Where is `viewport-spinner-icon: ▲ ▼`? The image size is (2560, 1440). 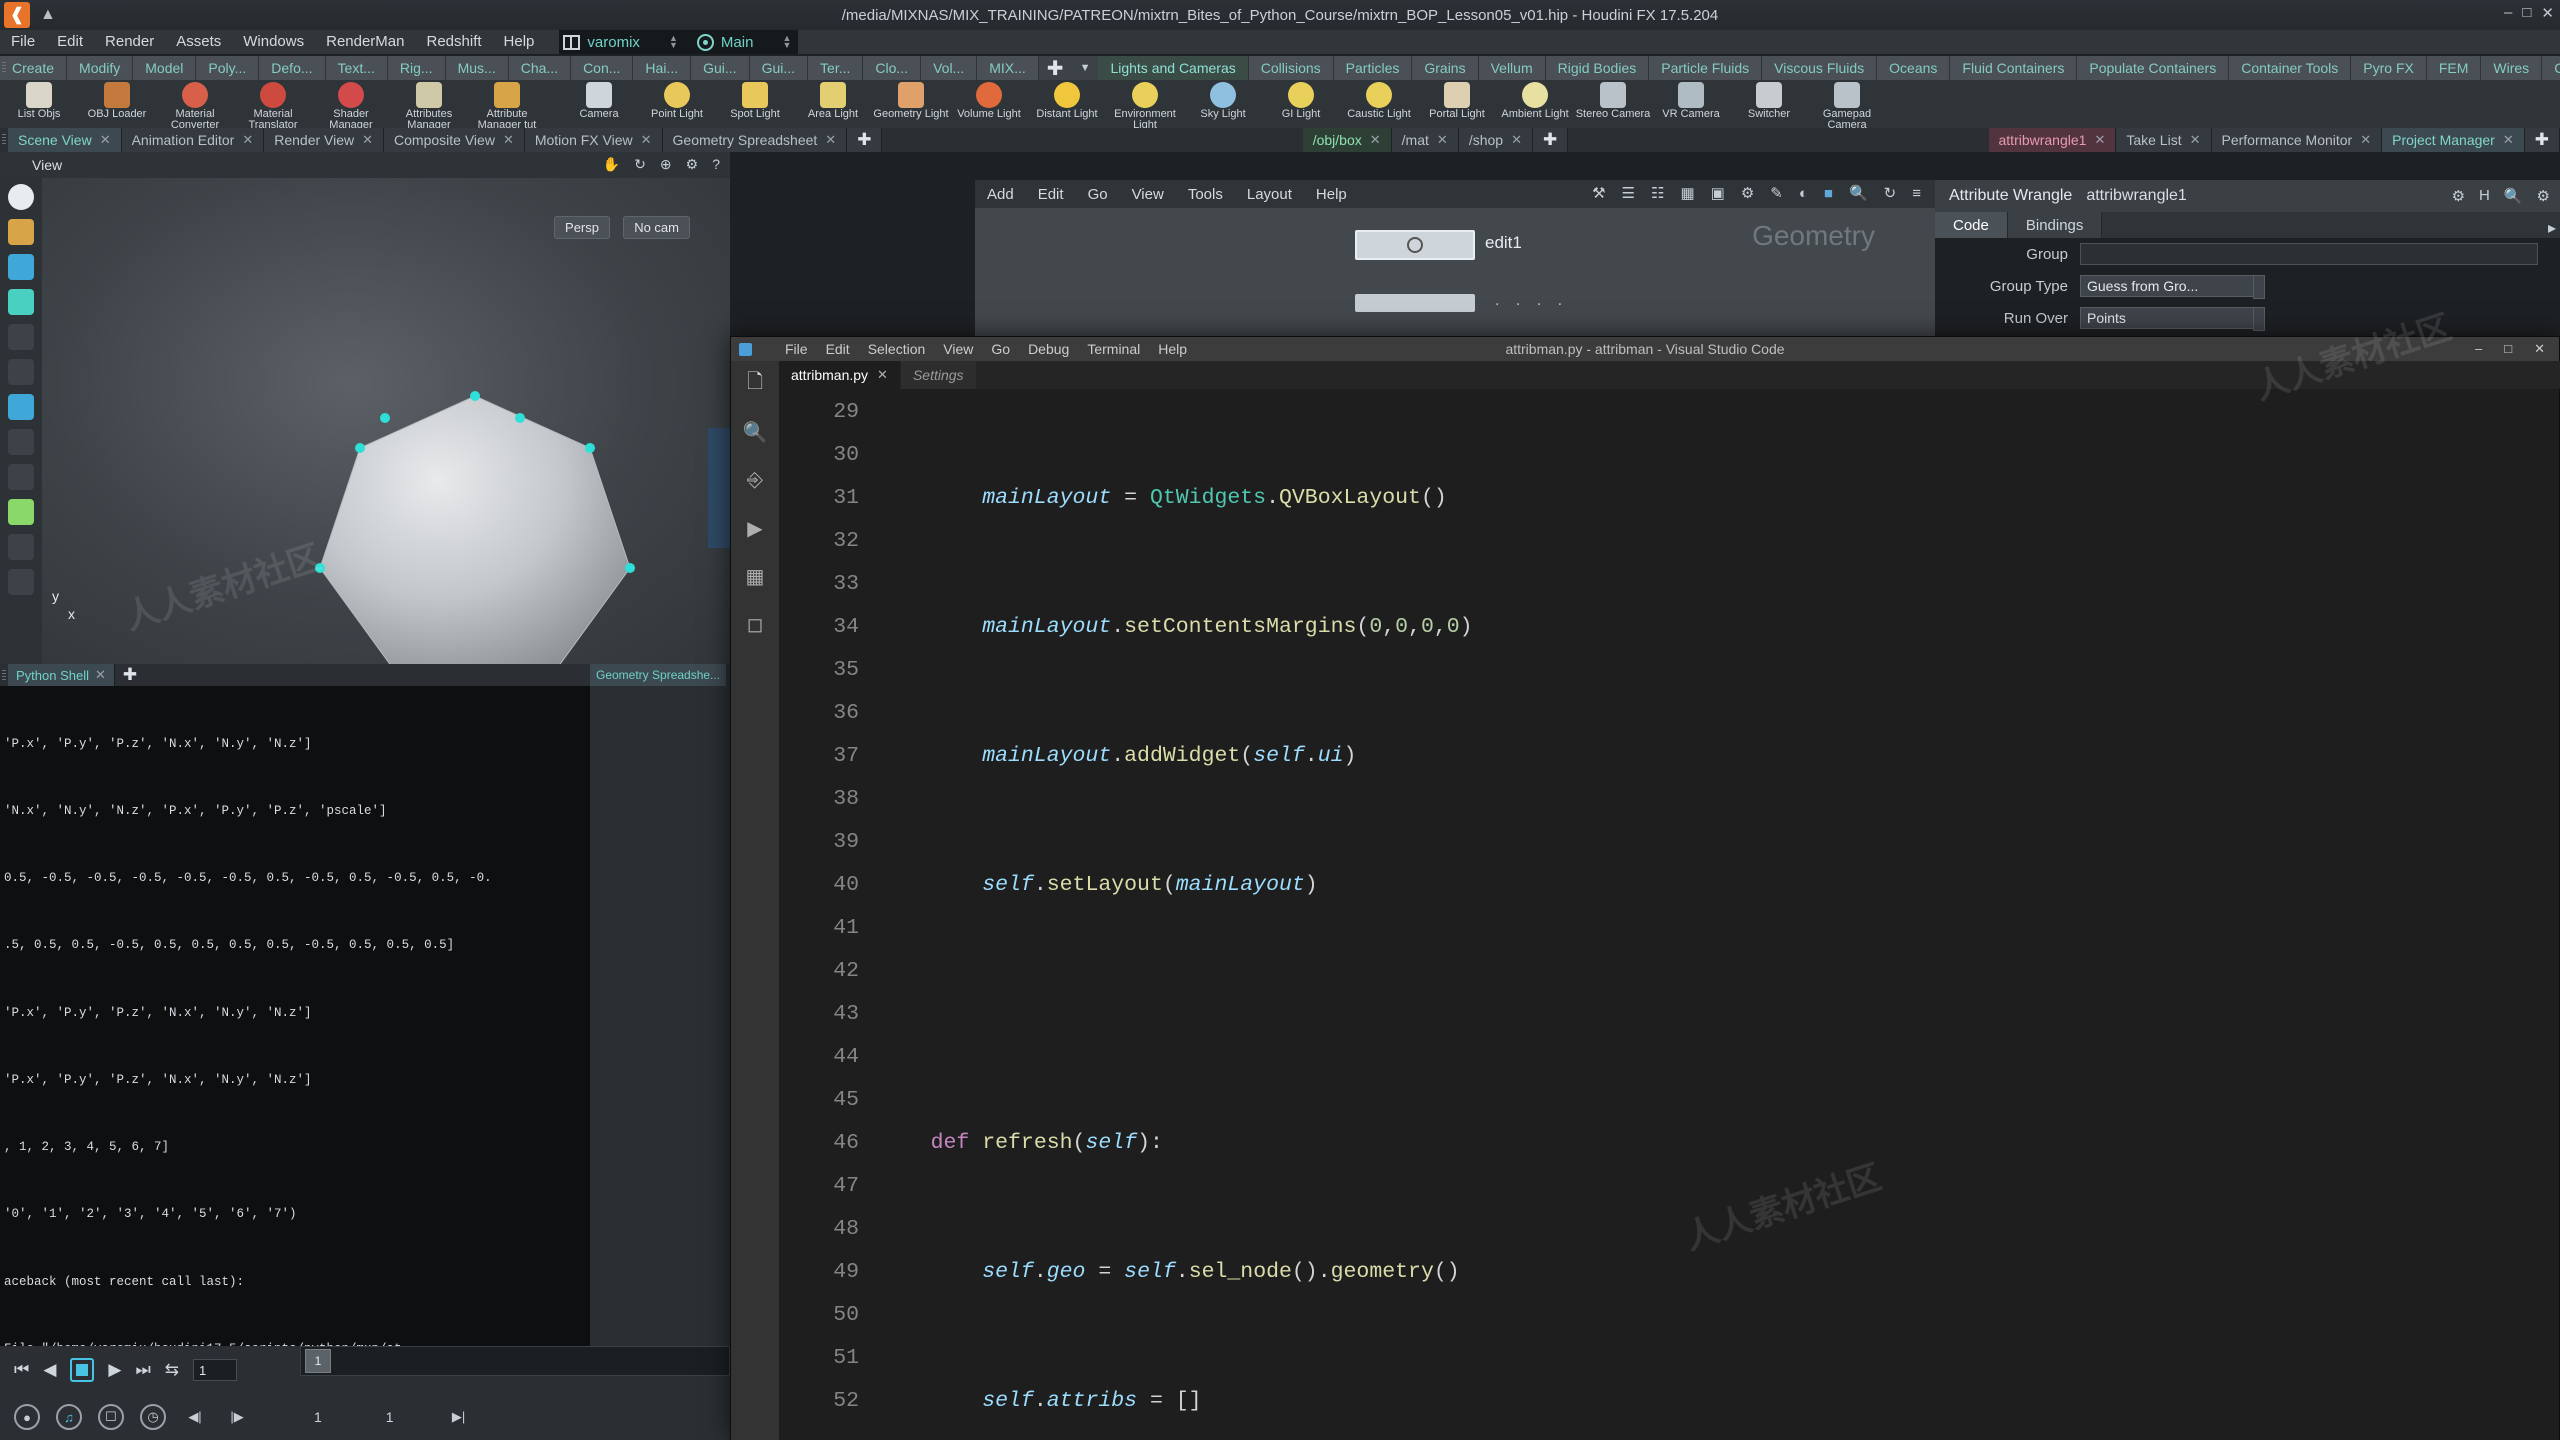
viewport-spinner-icon: ▲ ▼ is located at coordinates (786, 42).